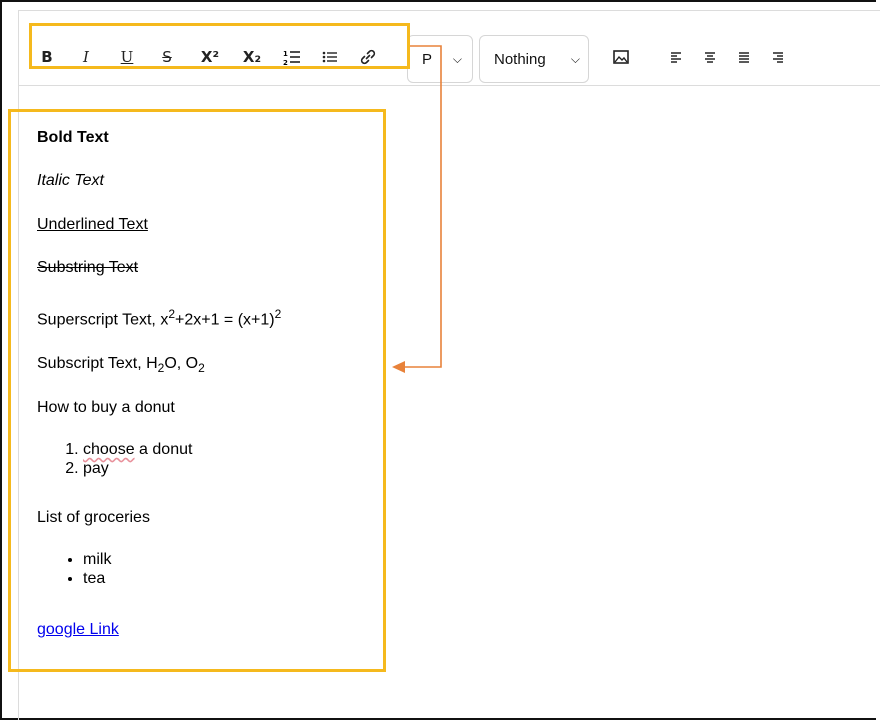 This screenshot has height=724, width=880. I want to click on annotation-arrow, so click(417, 209).